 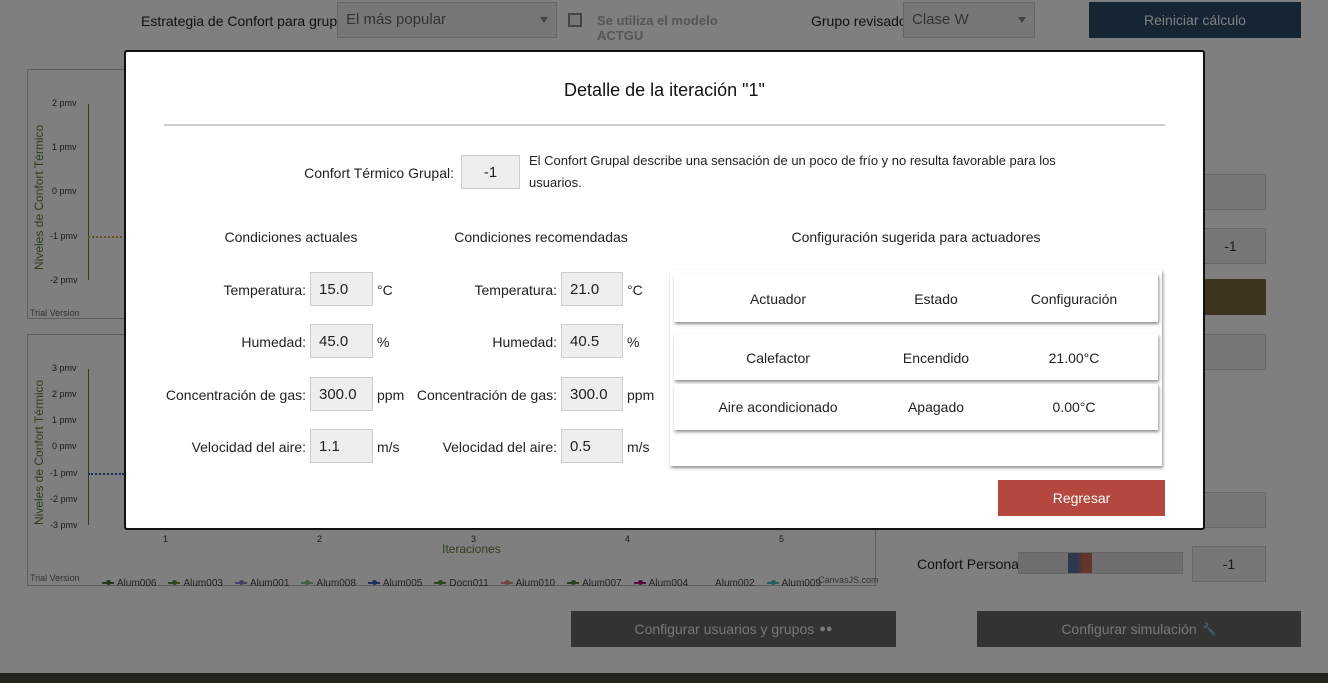 I want to click on current-gas-value: 300.0, so click(x=338, y=394).